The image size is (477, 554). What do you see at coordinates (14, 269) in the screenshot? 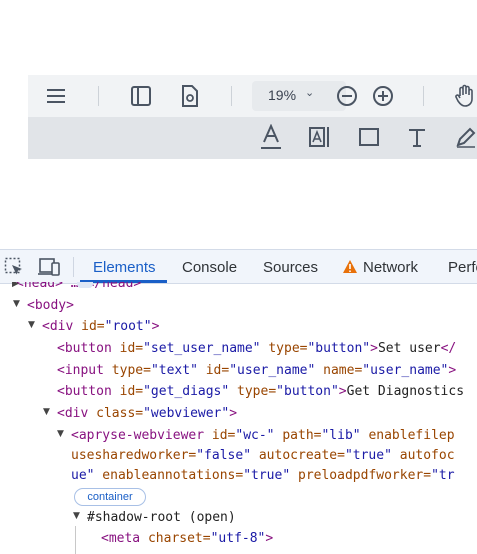
I see `inspect-element-icon` at bounding box center [14, 269].